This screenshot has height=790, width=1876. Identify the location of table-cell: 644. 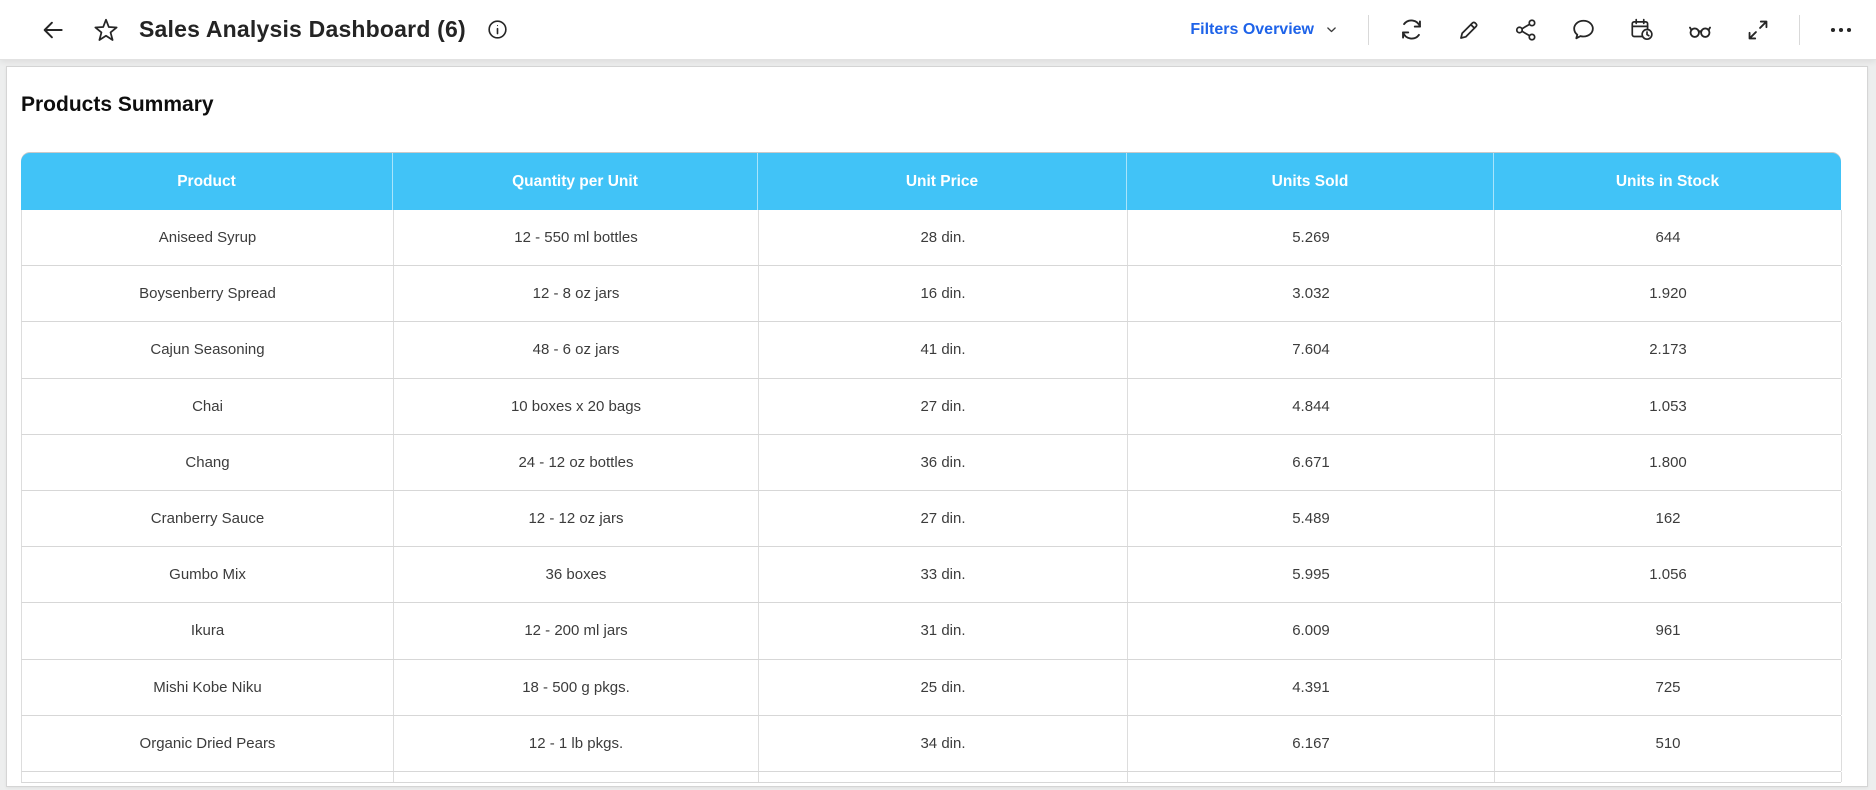
(1668, 238).